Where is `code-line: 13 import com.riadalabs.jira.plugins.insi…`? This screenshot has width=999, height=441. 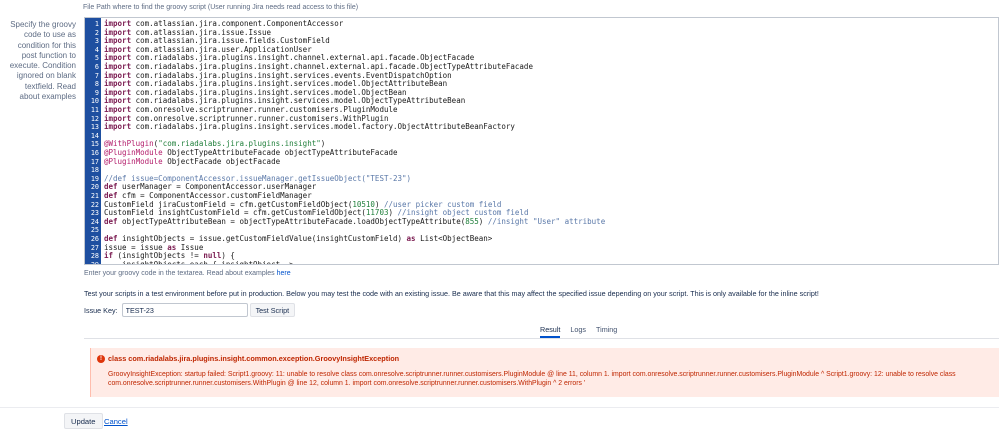 code-line: 13 import com.riadalabs.jira.plugins.insi… is located at coordinates (541, 127).